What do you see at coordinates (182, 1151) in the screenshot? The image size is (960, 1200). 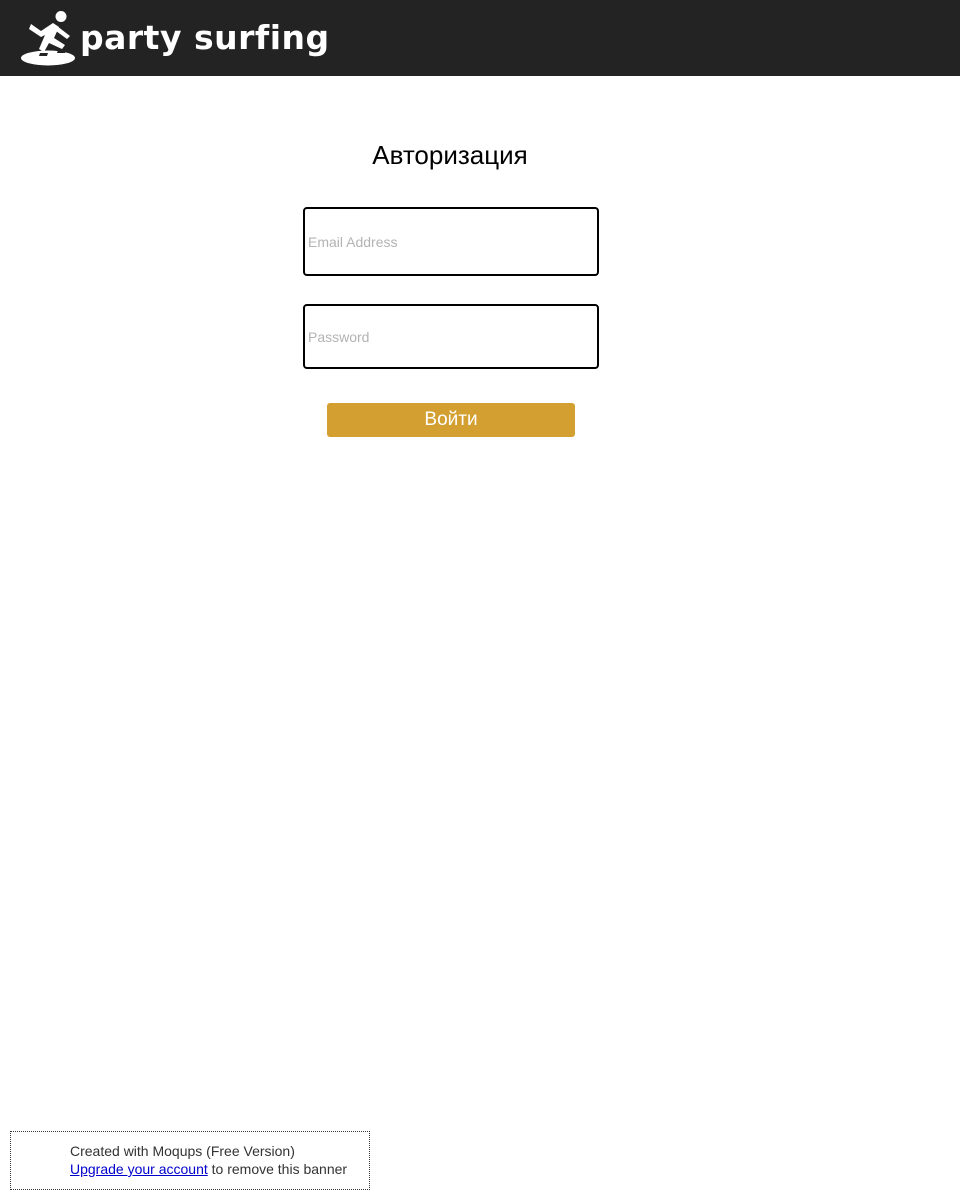 I see `banner-line-1: Created with Moqups (Free Version)` at bounding box center [182, 1151].